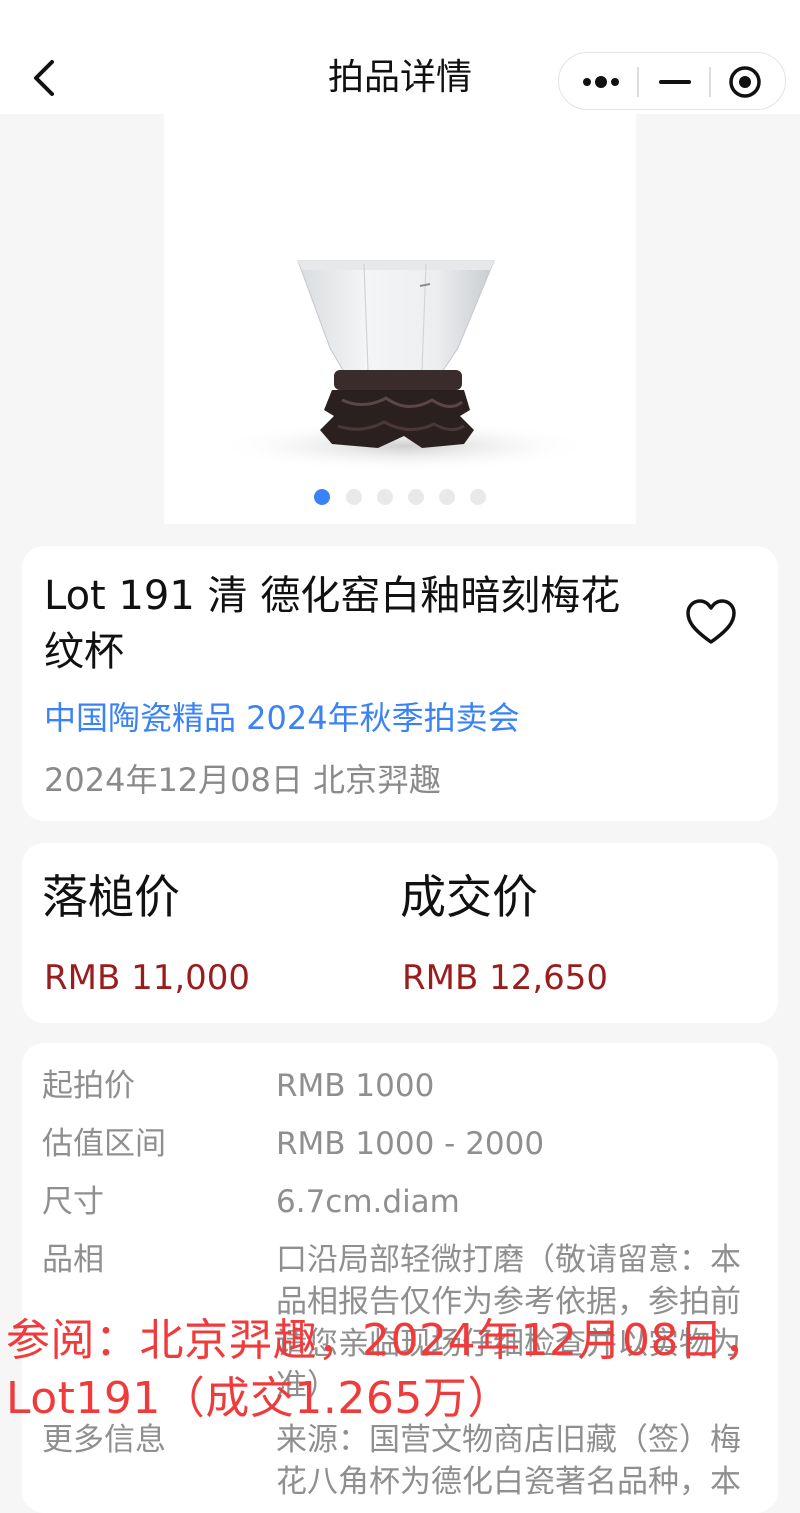 This screenshot has width=800, height=1513. Describe the element at coordinates (104, 1144) in the screenshot. I see `detail-label: 估值区间` at that location.